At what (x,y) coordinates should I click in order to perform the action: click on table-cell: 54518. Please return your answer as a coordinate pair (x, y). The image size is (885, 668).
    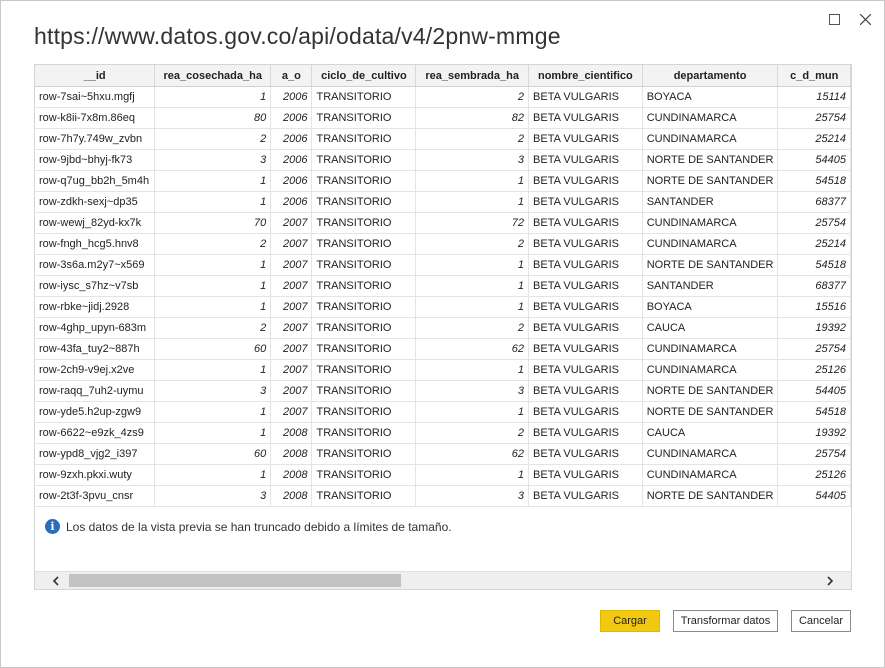
    Looking at the image, I should click on (814, 412).